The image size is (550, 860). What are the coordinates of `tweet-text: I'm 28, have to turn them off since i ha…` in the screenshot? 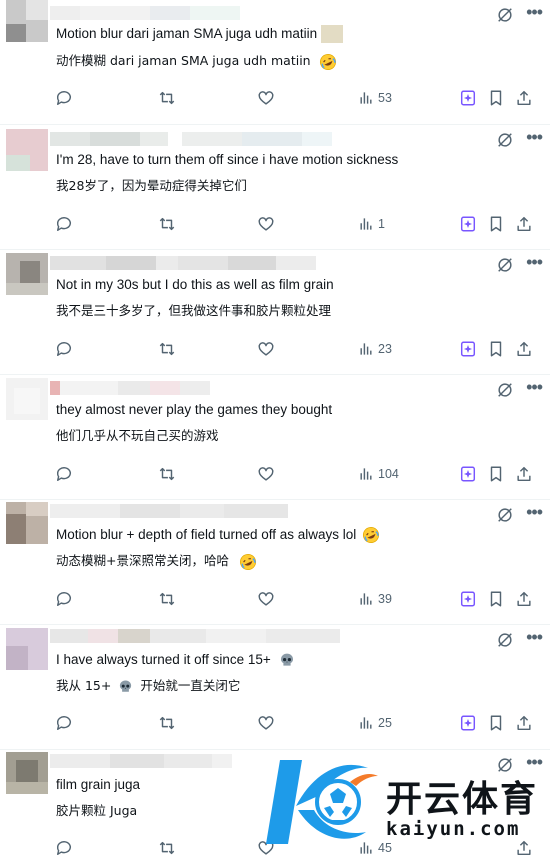 It's located at (227, 159).